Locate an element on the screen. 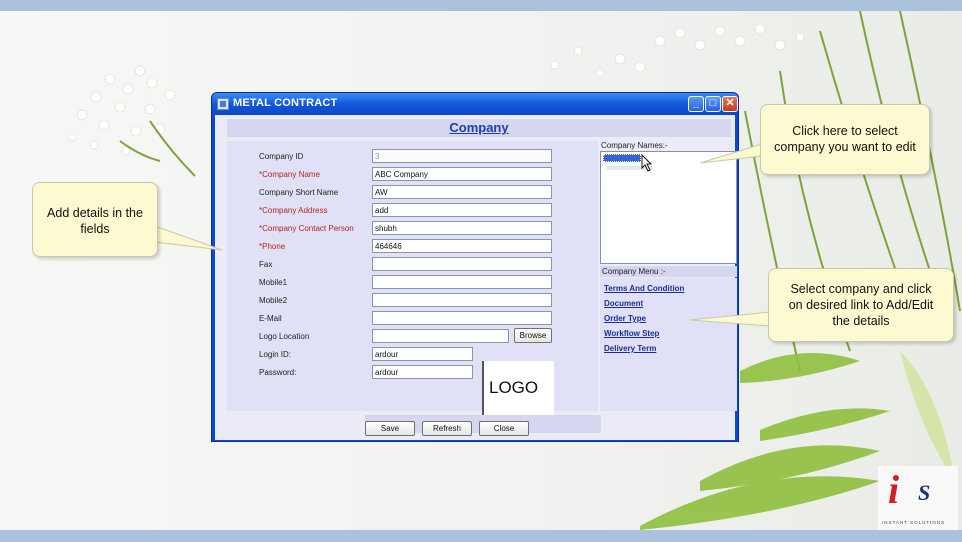 The height and width of the screenshot is (542, 962). brand-logo: i S INSTANT SOLUTIONS is located at coordinates (918, 498).